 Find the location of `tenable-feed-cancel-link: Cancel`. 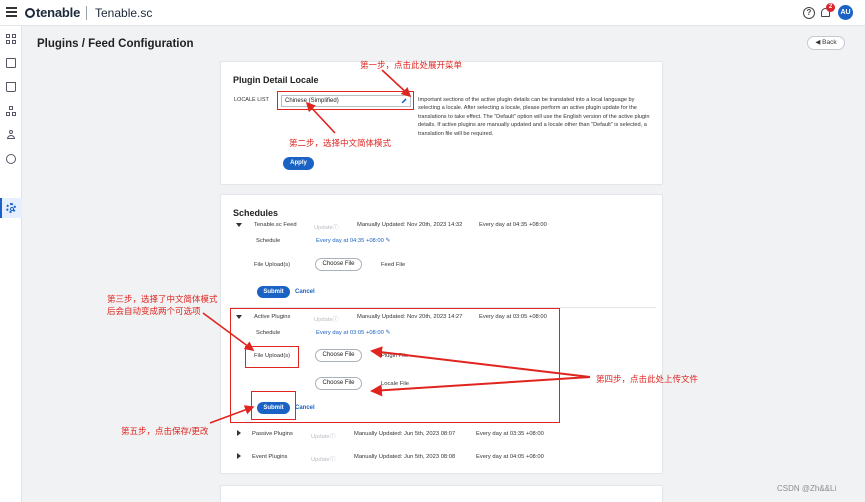

tenable-feed-cancel-link: Cancel is located at coordinates (305, 292).